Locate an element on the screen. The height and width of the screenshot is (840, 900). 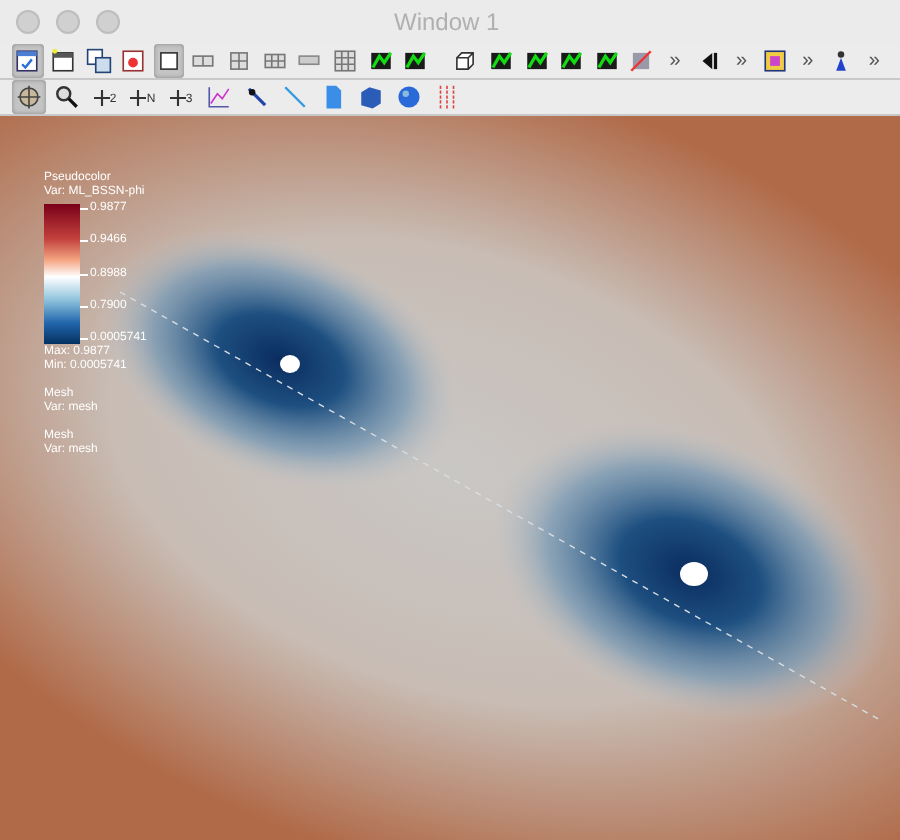
square-icon is located at coordinates (168, 61).